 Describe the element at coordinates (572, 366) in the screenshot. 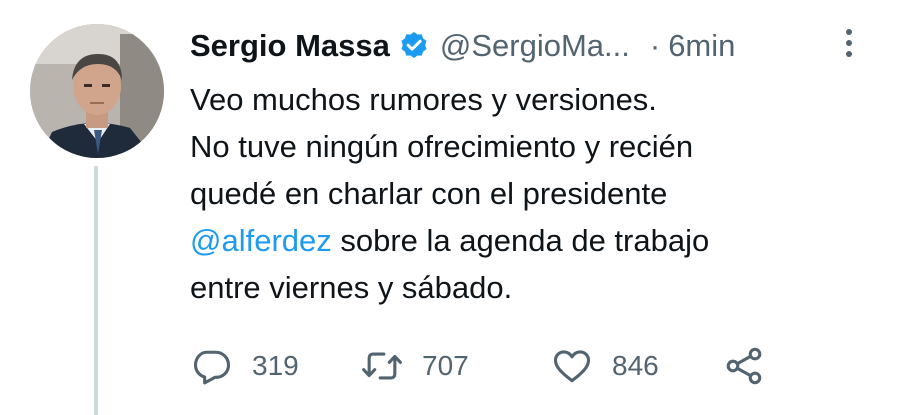

I see `heart-icon` at that location.